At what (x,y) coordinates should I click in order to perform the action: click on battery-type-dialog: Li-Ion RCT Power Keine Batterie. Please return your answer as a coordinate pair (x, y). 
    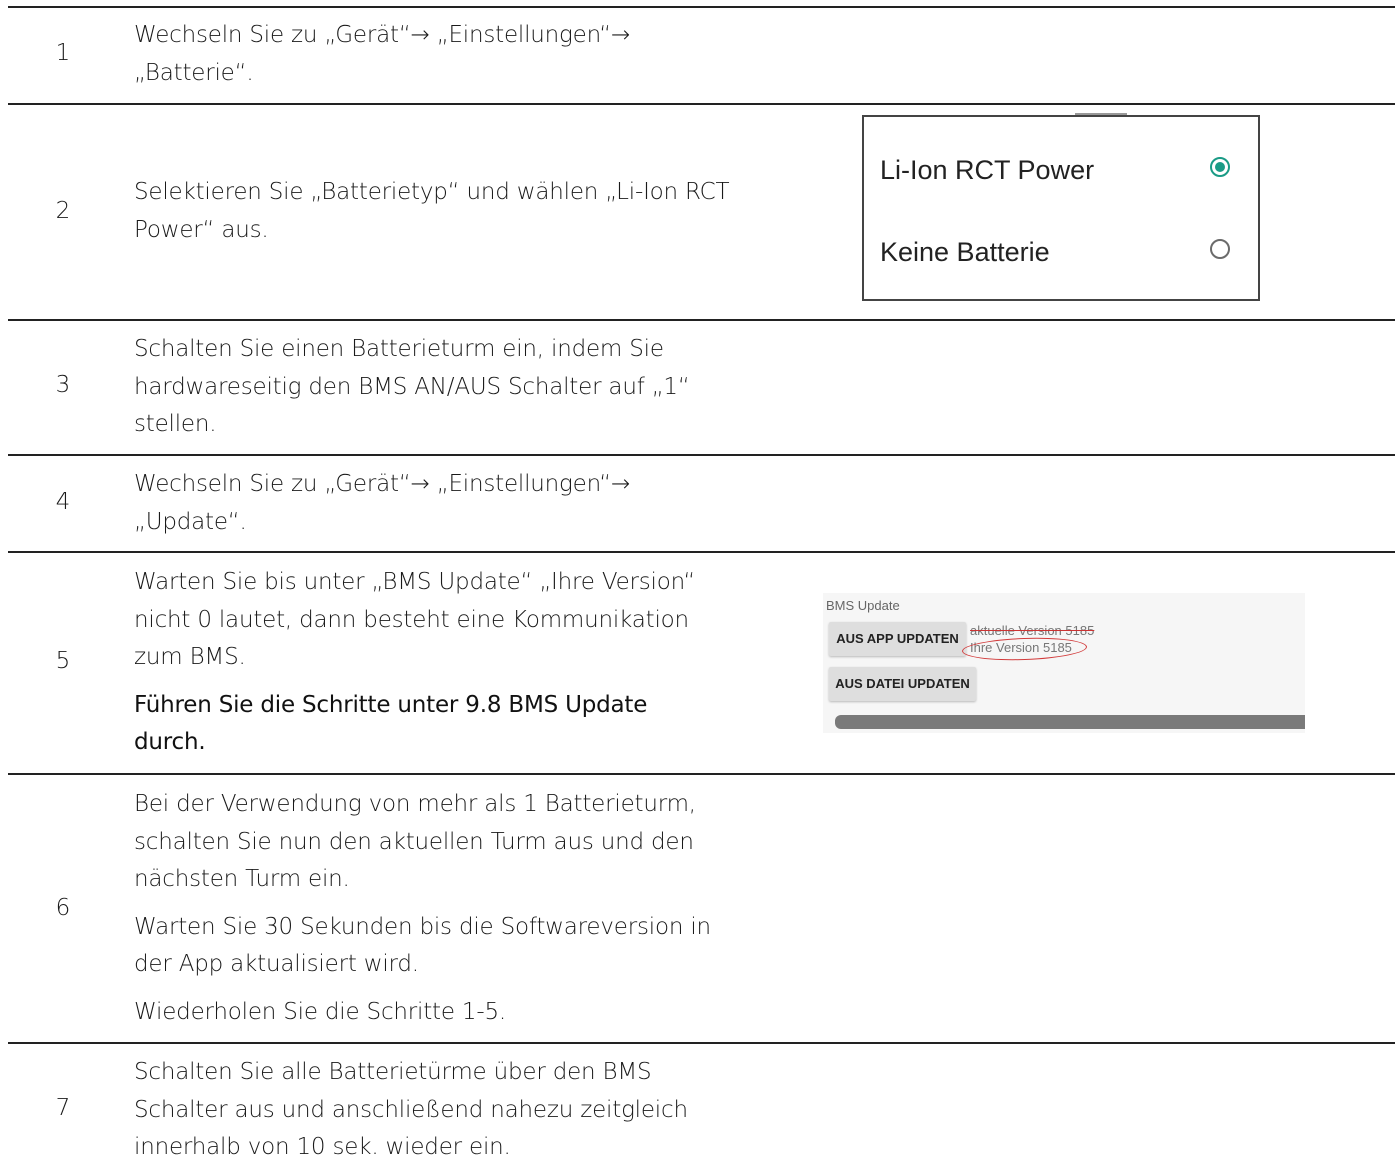
    Looking at the image, I should click on (1061, 208).